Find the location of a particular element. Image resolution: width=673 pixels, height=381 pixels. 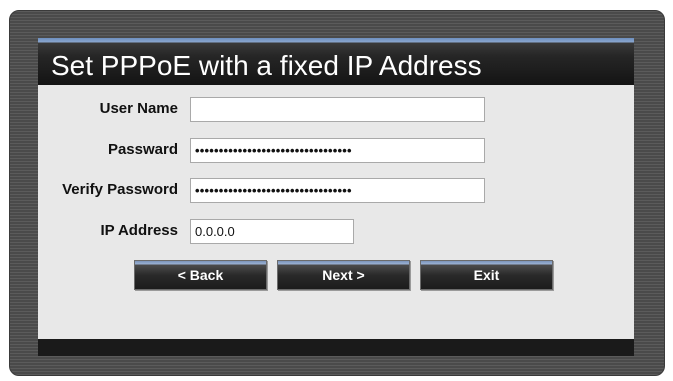

exit-button: Exit is located at coordinates (486, 275).